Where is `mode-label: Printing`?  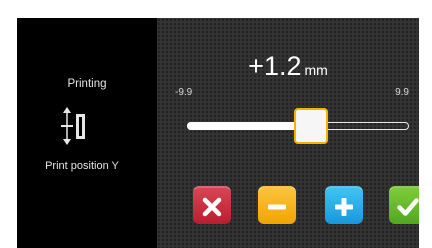 mode-label: Printing is located at coordinates (87, 84).